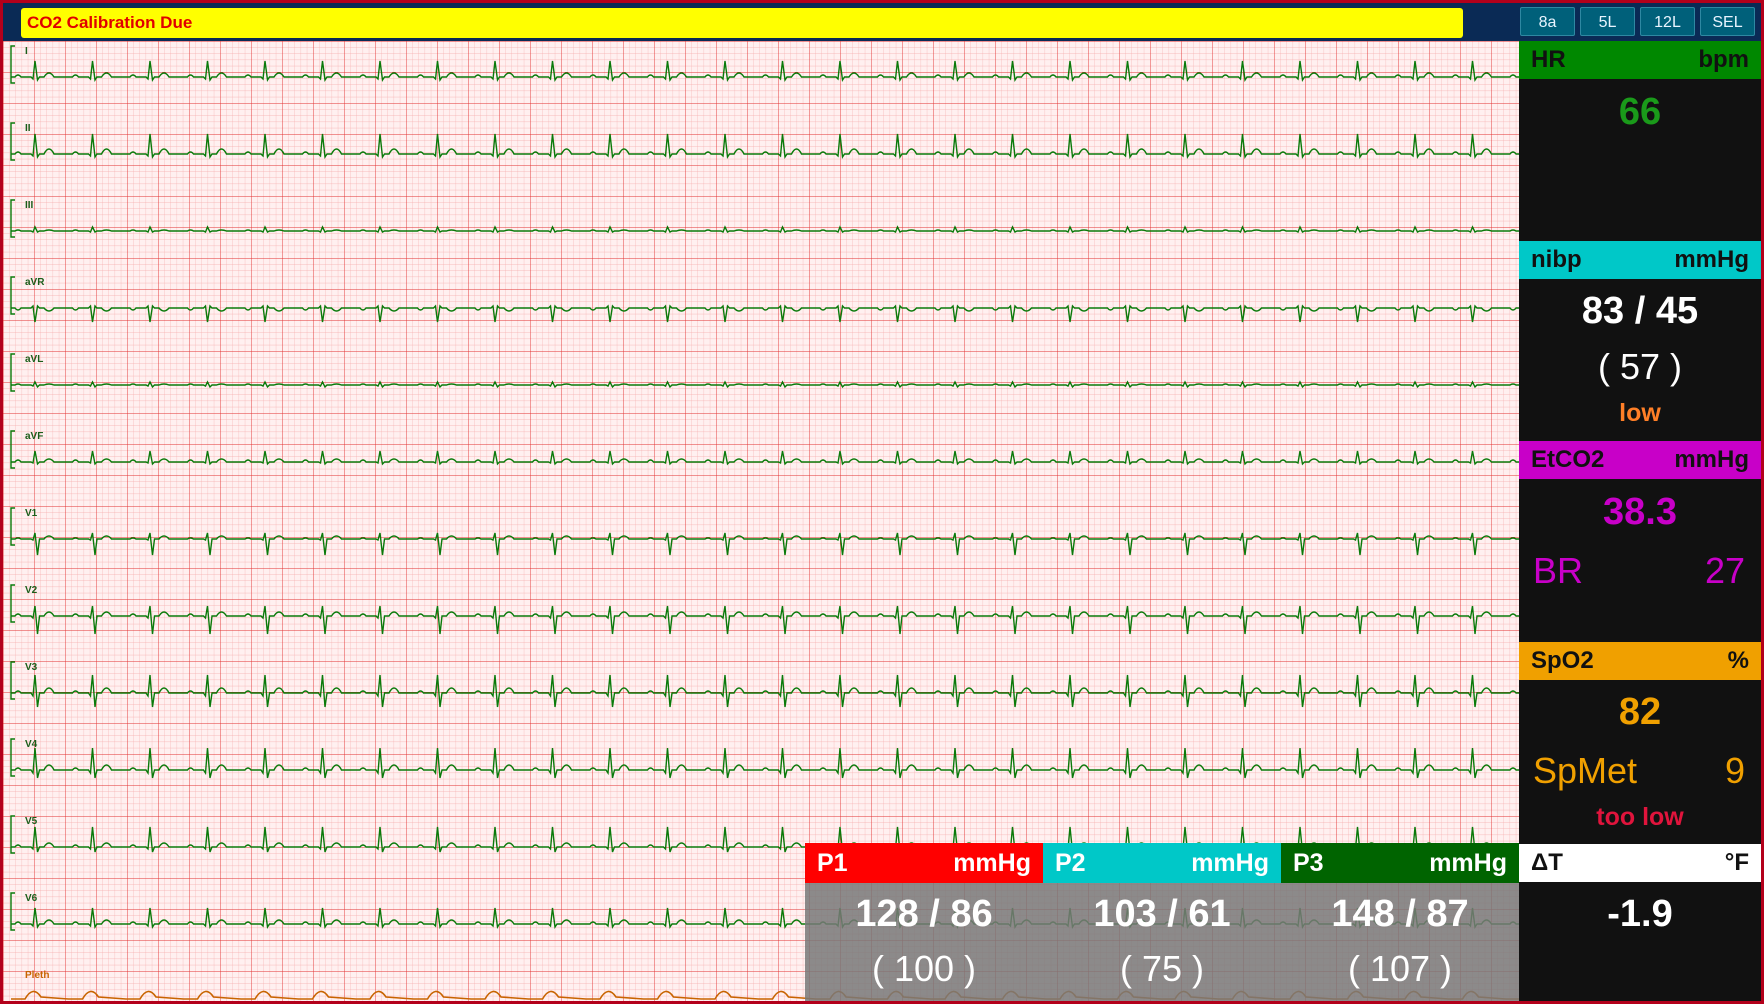  I want to click on spo2-value: 82, so click(1640, 712).